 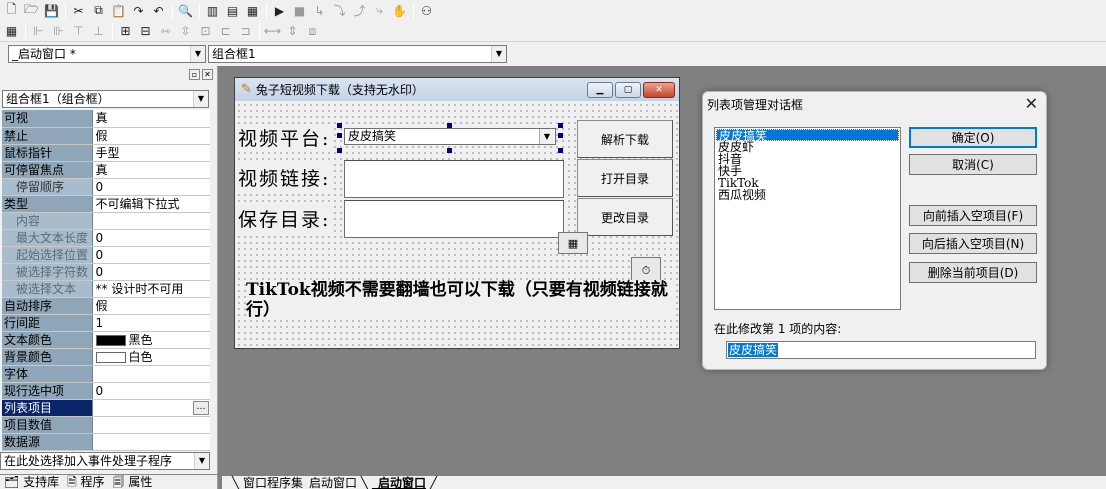 I want to click on minimize-icon: ▁, so click(x=600, y=90).